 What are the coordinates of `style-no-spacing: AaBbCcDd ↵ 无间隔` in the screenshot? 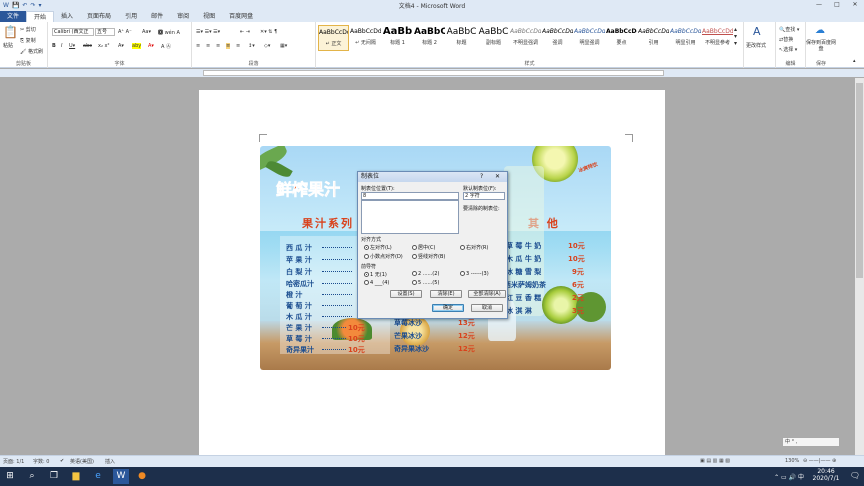 It's located at (365, 38).